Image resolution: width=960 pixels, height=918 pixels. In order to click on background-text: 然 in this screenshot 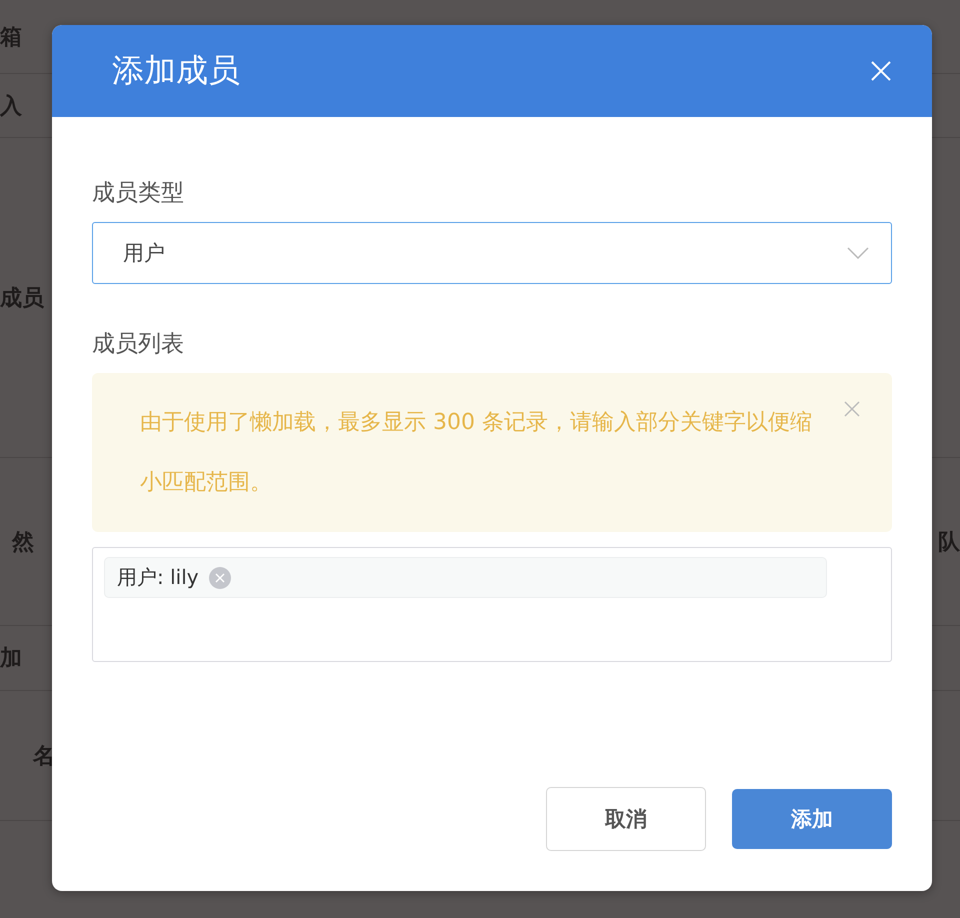, I will do `click(23, 542)`.